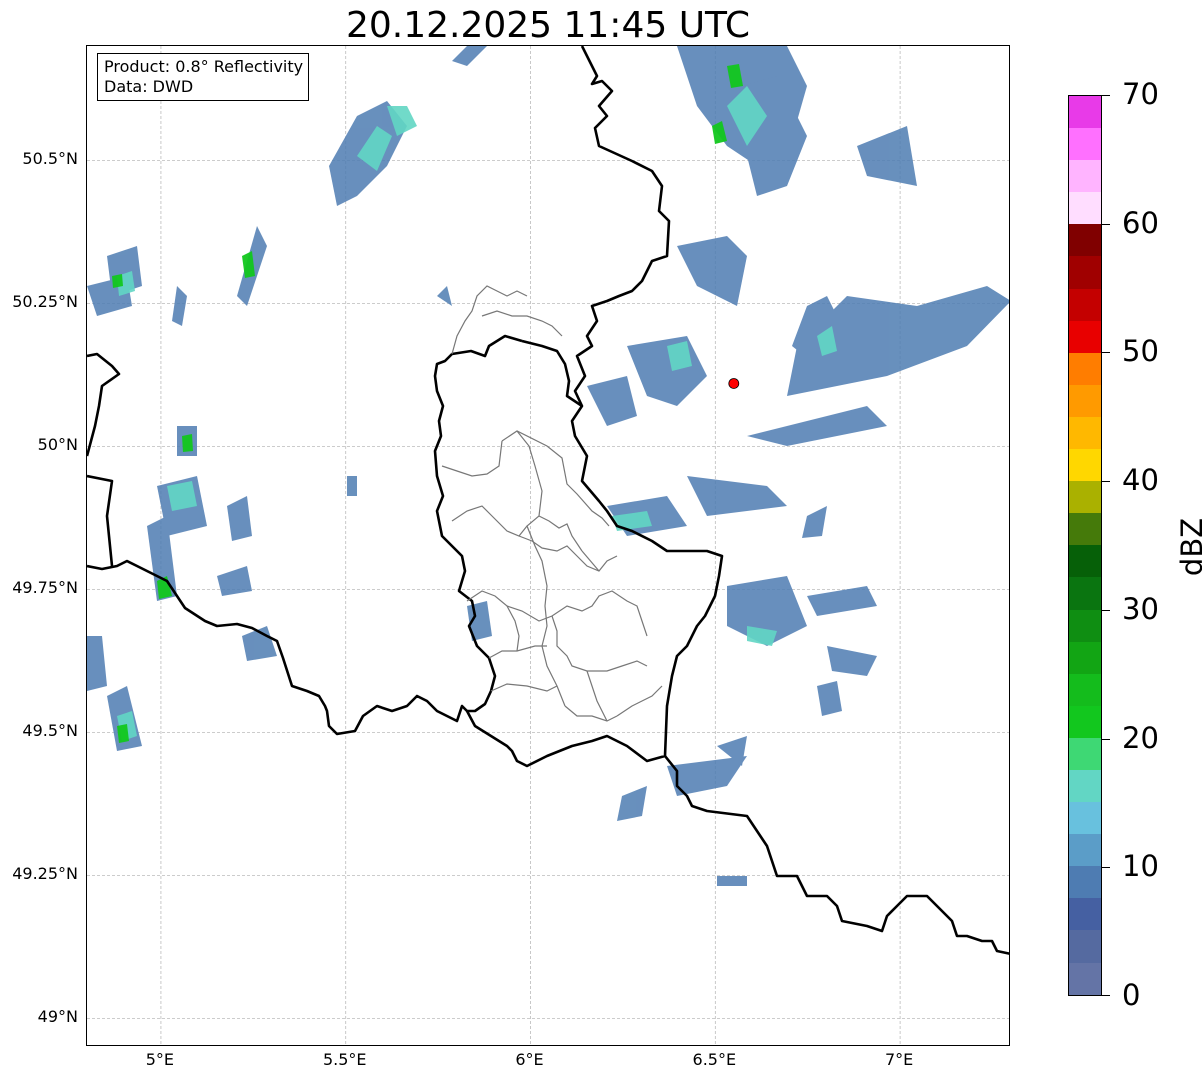  What do you see at coordinates (529, 1059) in the screenshot?
I see `lon-label: 6°E` at bounding box center [529, 1059].